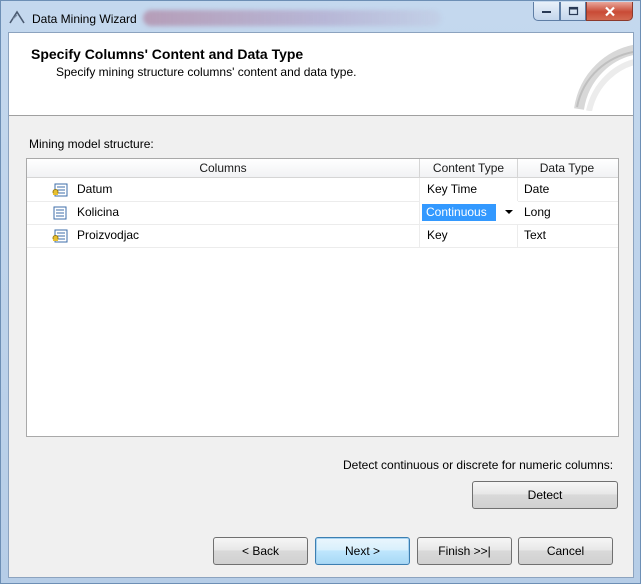 Image resolution: width=641 pixels, height=584 pixels. What do you see at coordinates (167, 54) in the screenshot?
I see `page-title: Specify Columns' Content and Data Type` at bounding box center [167, 54].